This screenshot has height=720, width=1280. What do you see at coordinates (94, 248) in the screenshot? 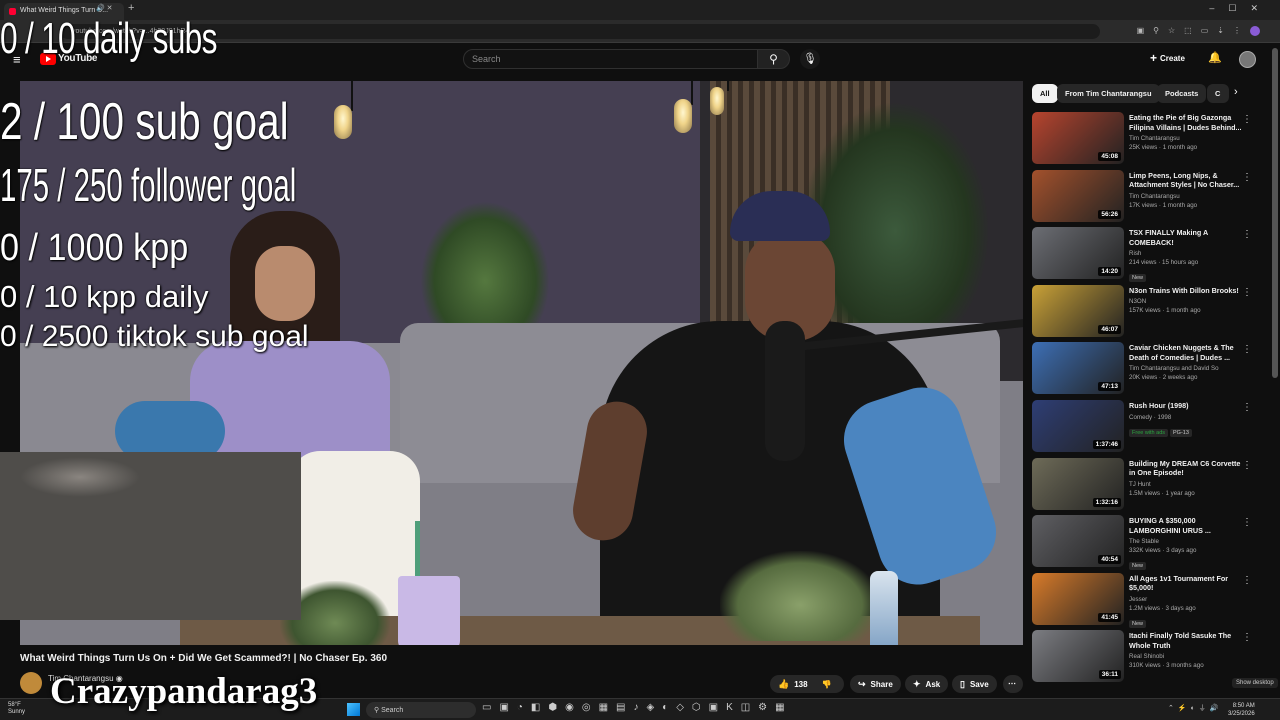
I see `kpp-counter: 0 / 1000 kpp` at bounding box center [94, 248].